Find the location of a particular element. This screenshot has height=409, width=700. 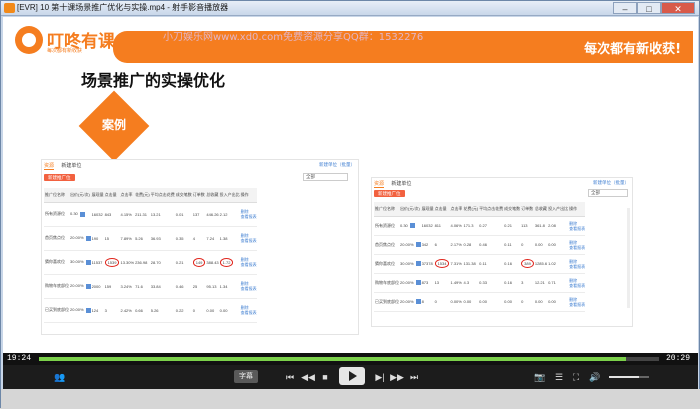

cell-deals: 0.46 is located at coordinates (183, 286).